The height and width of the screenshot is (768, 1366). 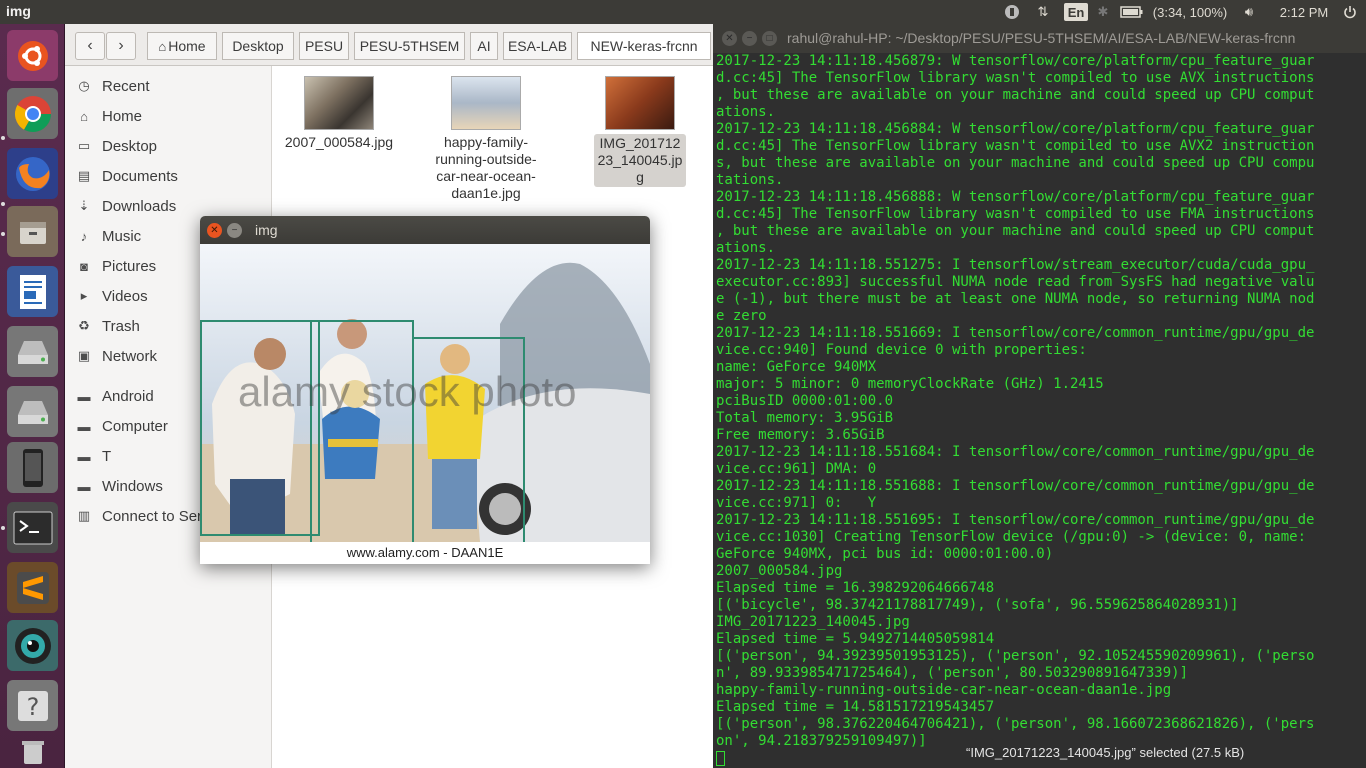 What do you see at coordinates (172, 86) in the screenshot?
I see `sidebar-item-recent: ◷ Recent` at bounding box center [172, 86].